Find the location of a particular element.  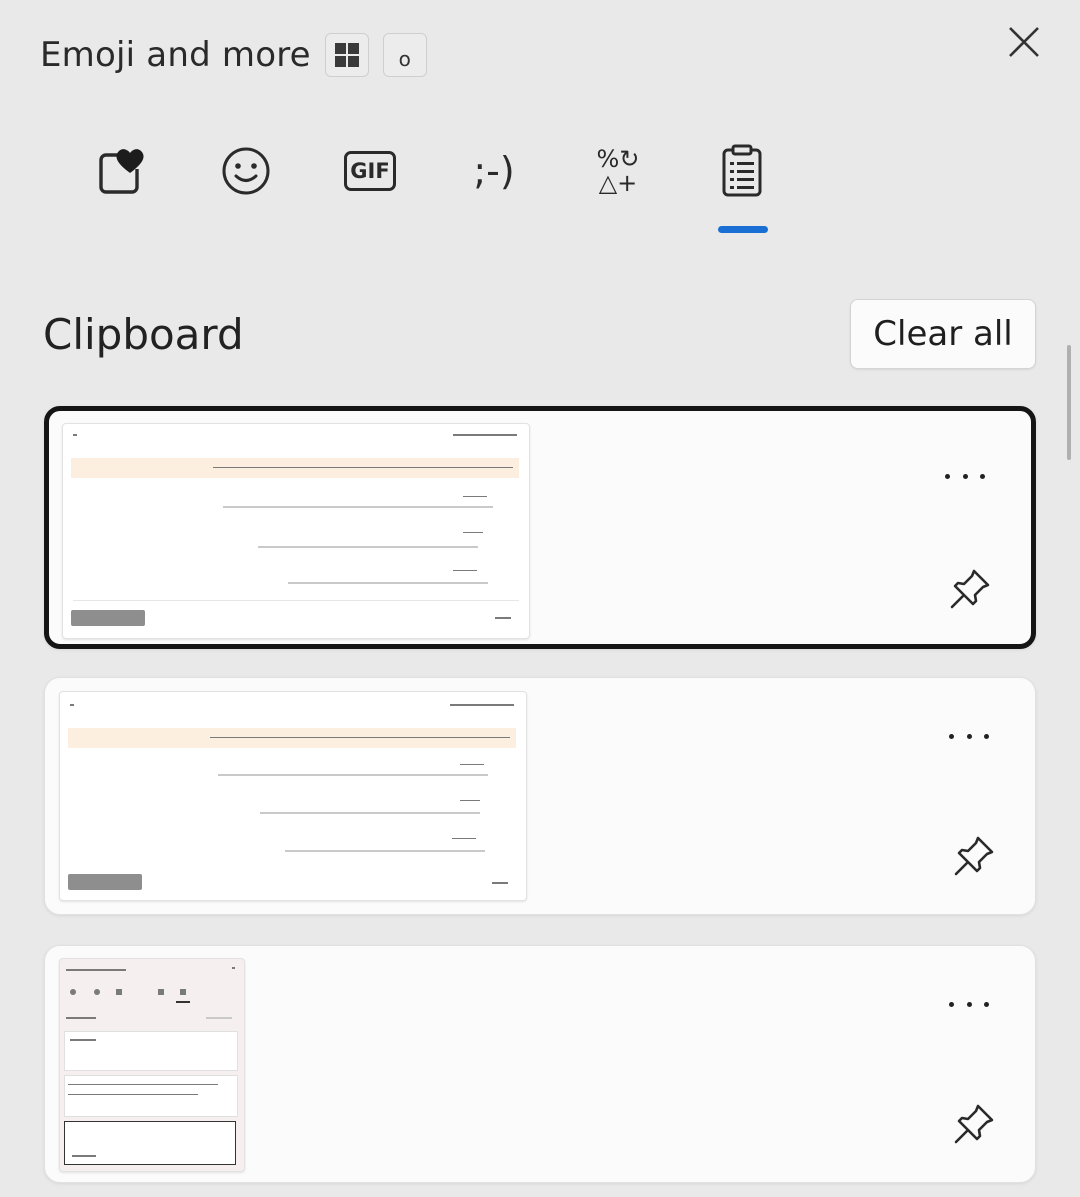

close-button is located at coordinates (1024, 42).